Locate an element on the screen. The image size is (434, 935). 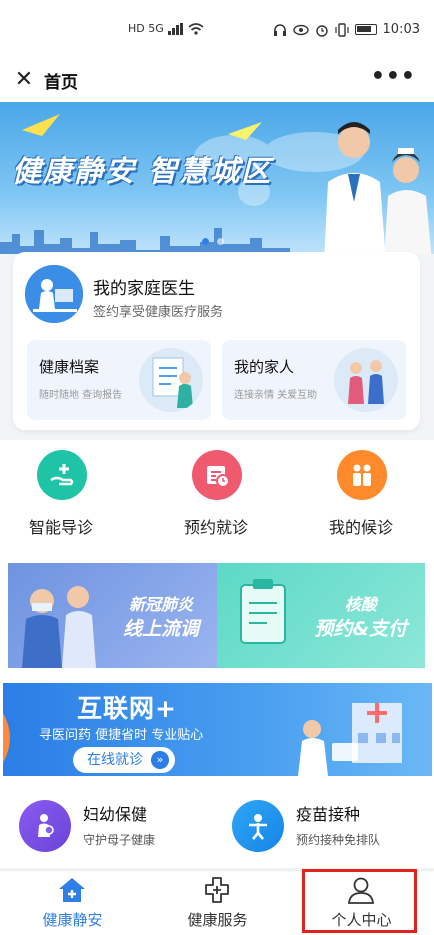
function-grid: 智能导诊 预约就诊 我的候诊 is located at coordinates (217, 494).